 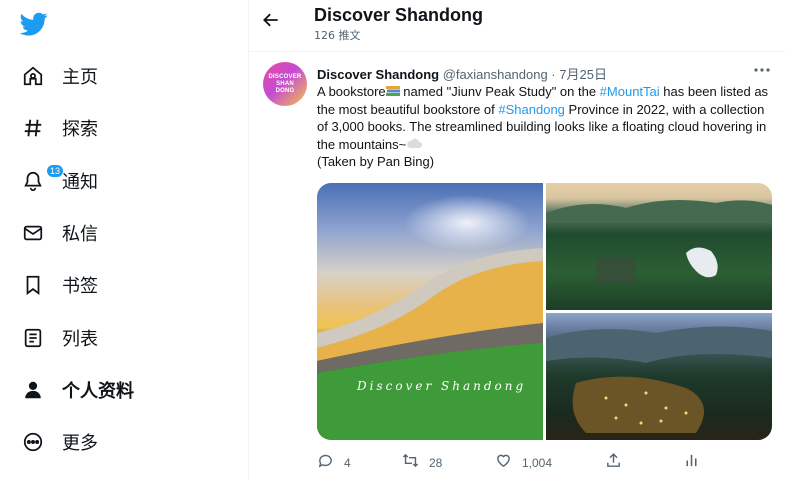 I want to click on hashtag-icon, so click(x=33, y=128).